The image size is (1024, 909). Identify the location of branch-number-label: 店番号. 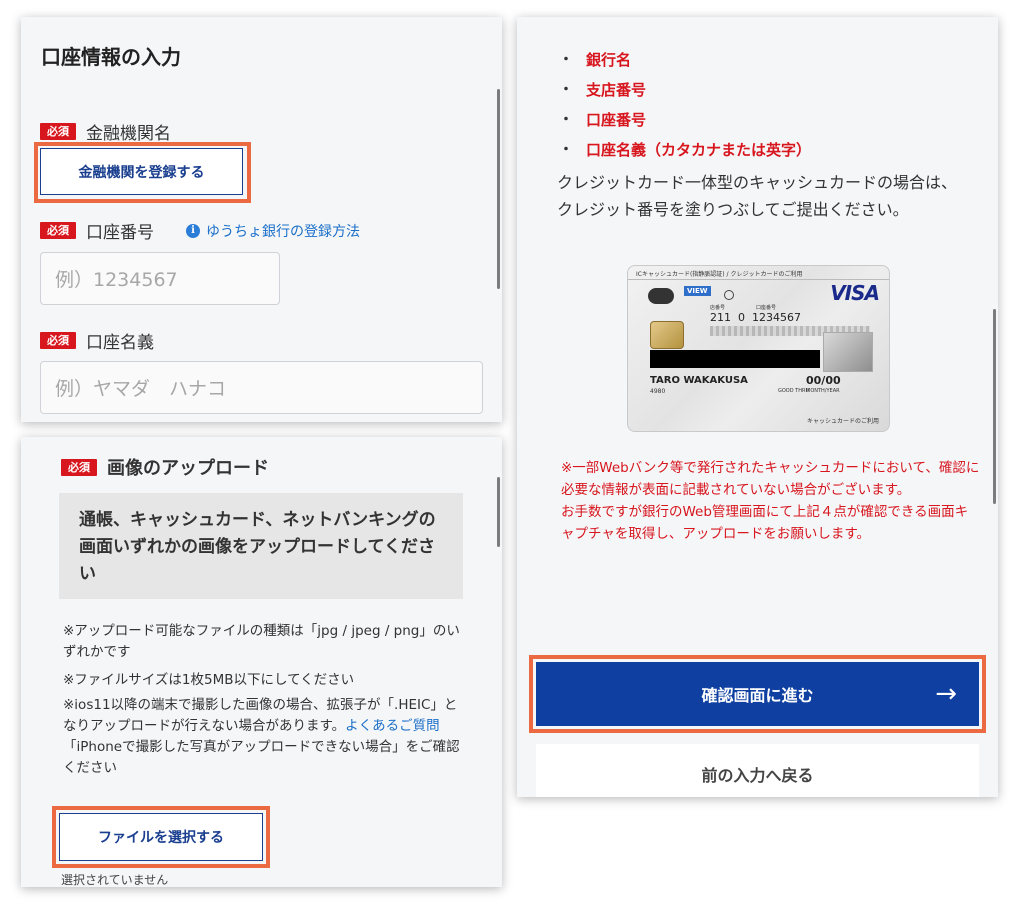
(718, 308).